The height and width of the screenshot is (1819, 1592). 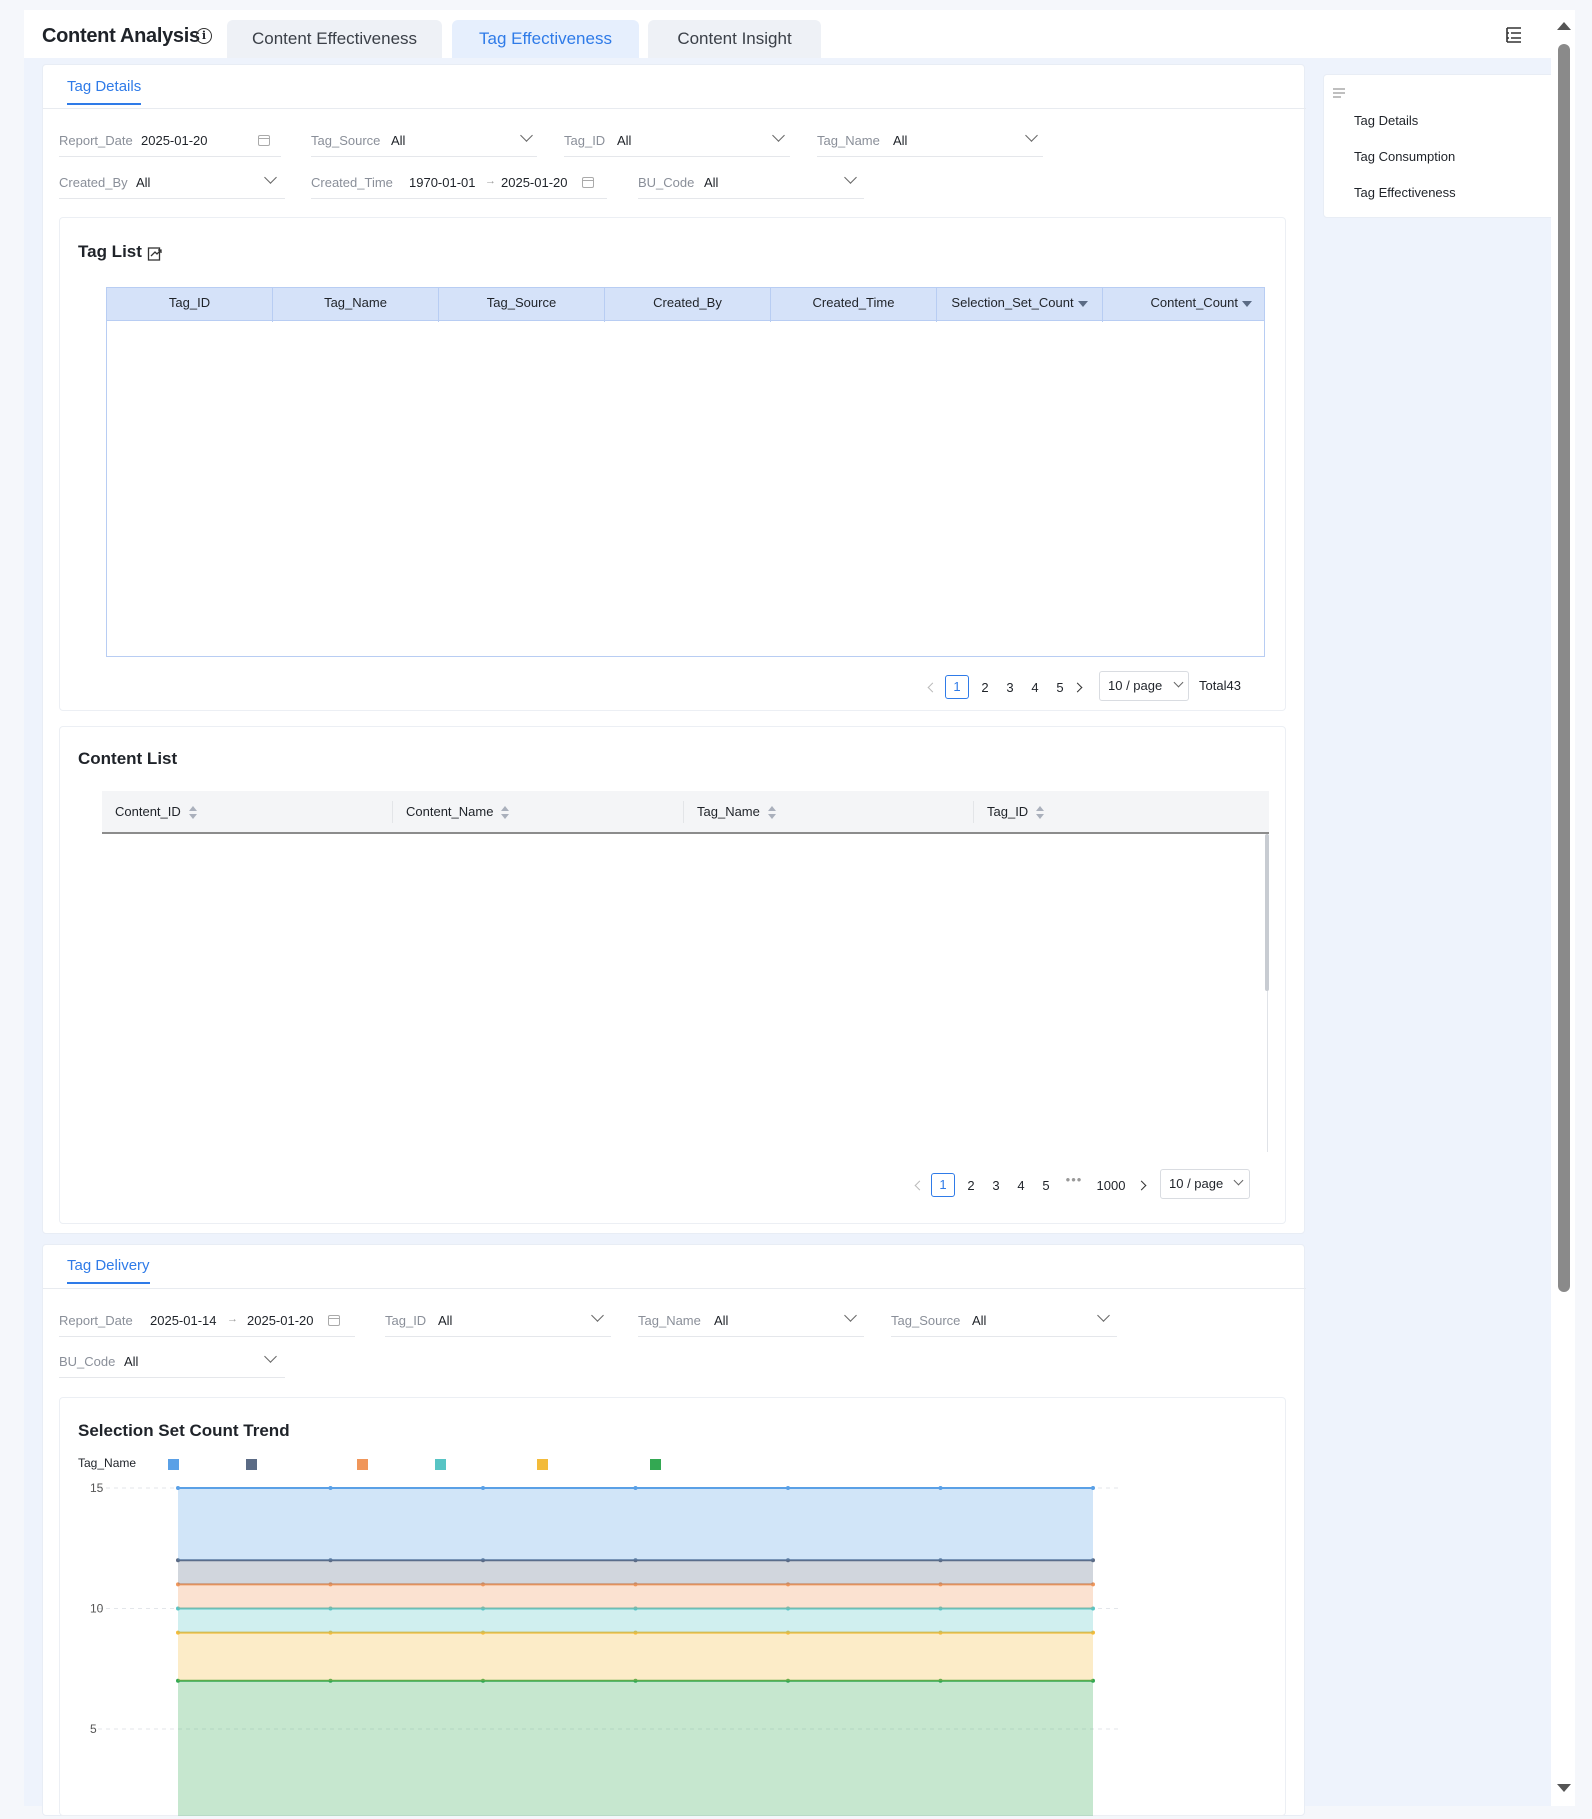 What do you see at coordinates (174, 140) in the screenshot?
I see `report-date-value: 2025-01-20` at bounding box center [174, 140].